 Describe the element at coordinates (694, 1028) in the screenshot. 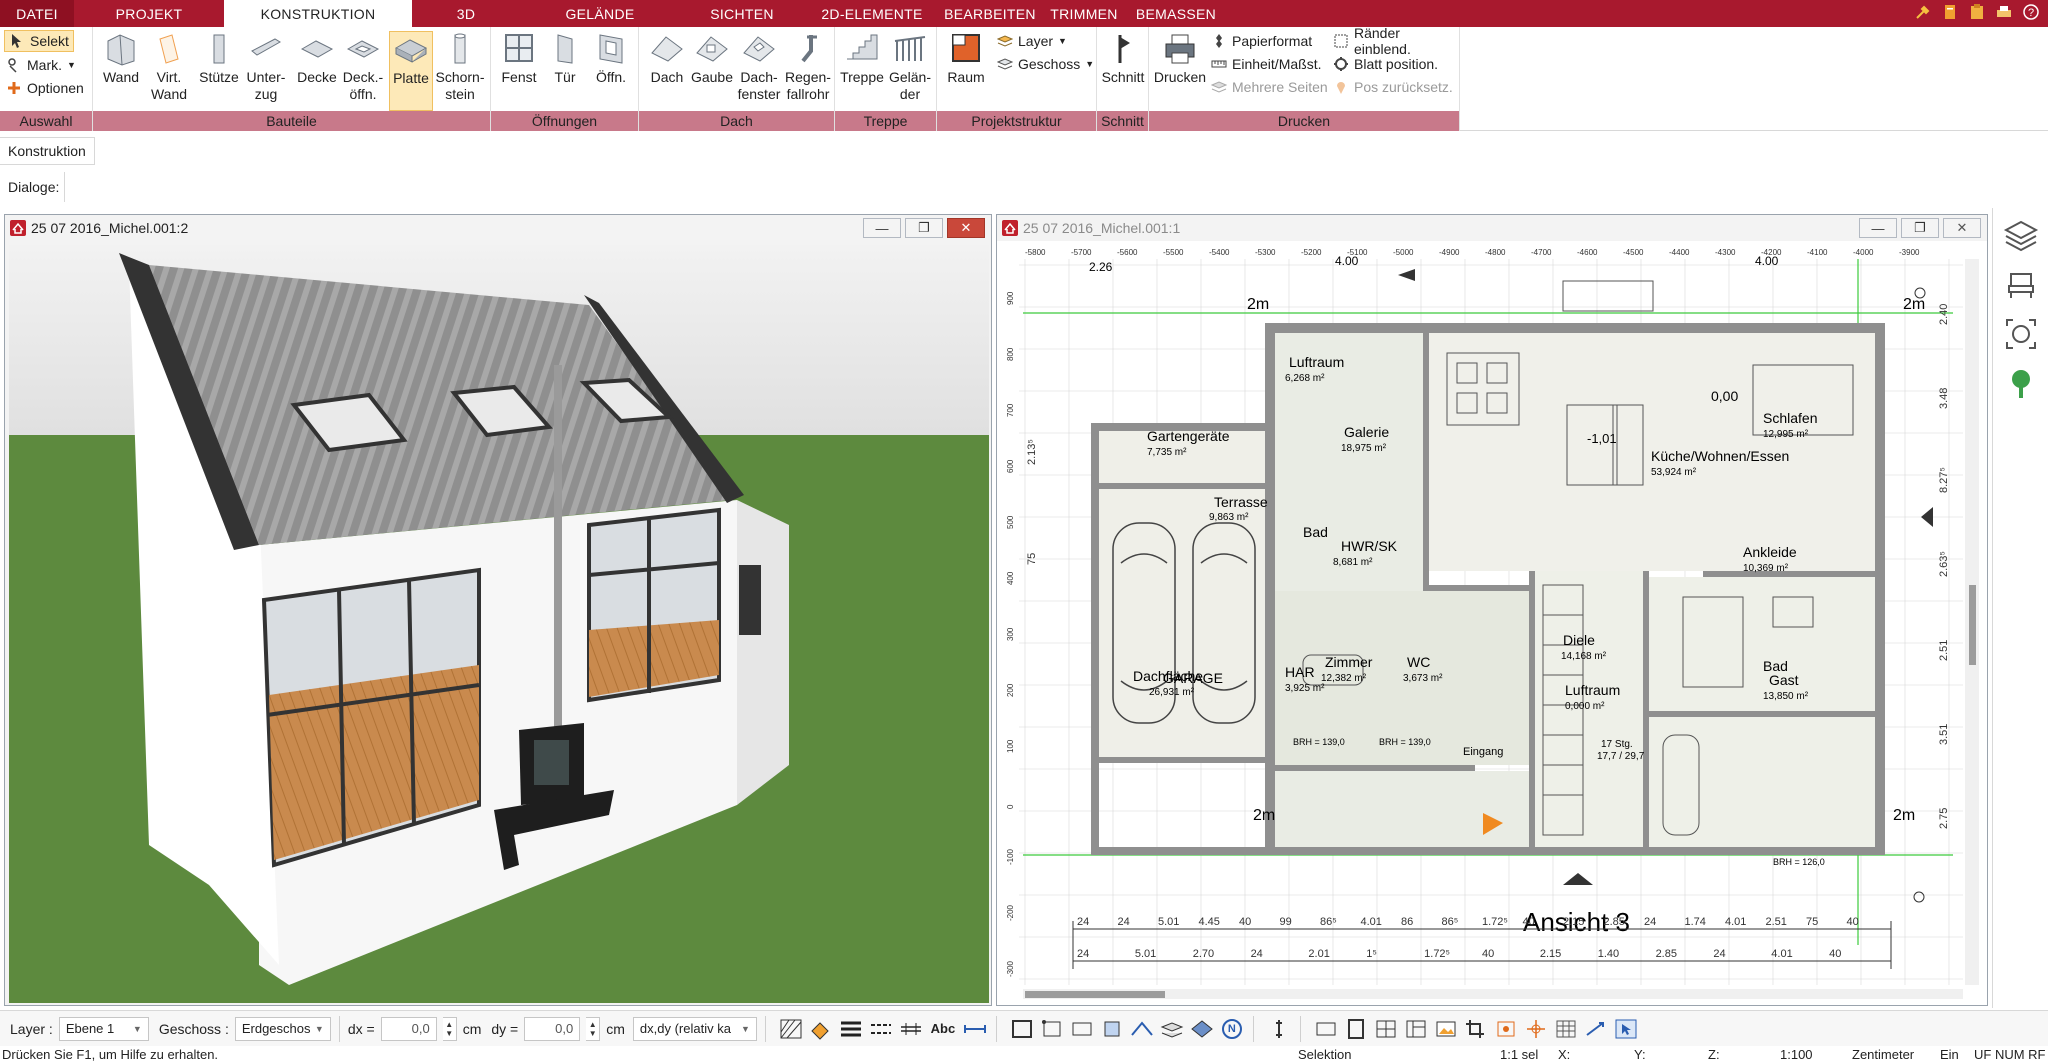

I see `coordinate-mode-select: dx,dy (relativ ka ▼` at that location.